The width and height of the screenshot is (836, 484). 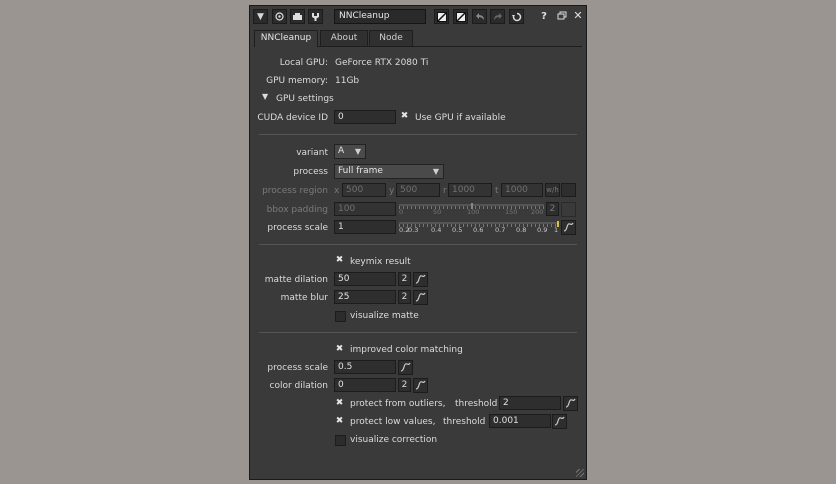 What do you see at coordinates (392, 191) in the screenshot?
I see `region-y-label: y` at bounding box center [392, 191].